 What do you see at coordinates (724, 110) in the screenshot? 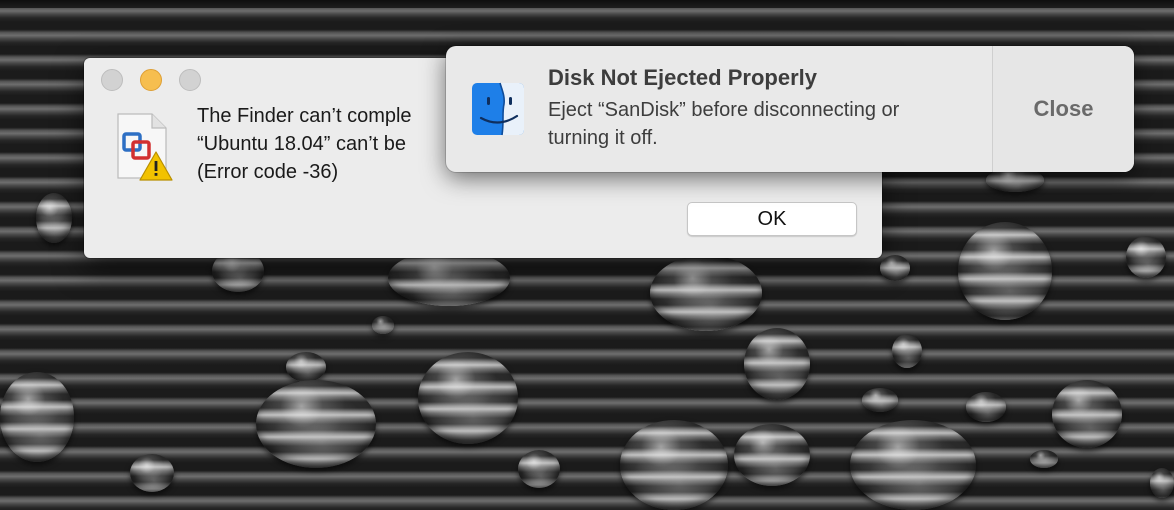
I see `notification-body-line: Eject “SanDisk” before disconnecting or` at bounding box center [724, 110].